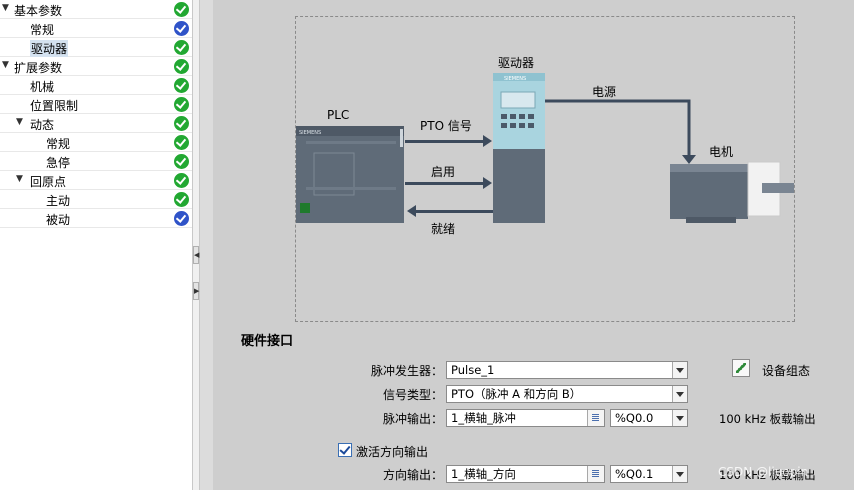 The image size is (854, 490). What do you see at coordinates (618, 128) in the screenshot?
I see `power-line` at bounding box center [618, 128].